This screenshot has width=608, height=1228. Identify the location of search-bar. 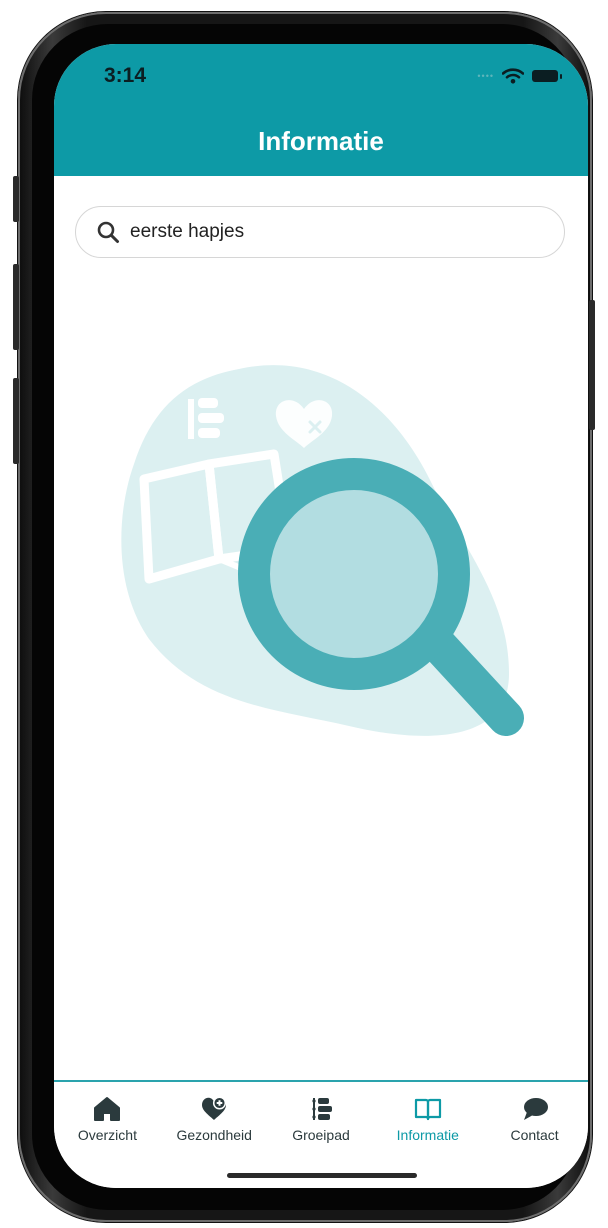
(320, 232).